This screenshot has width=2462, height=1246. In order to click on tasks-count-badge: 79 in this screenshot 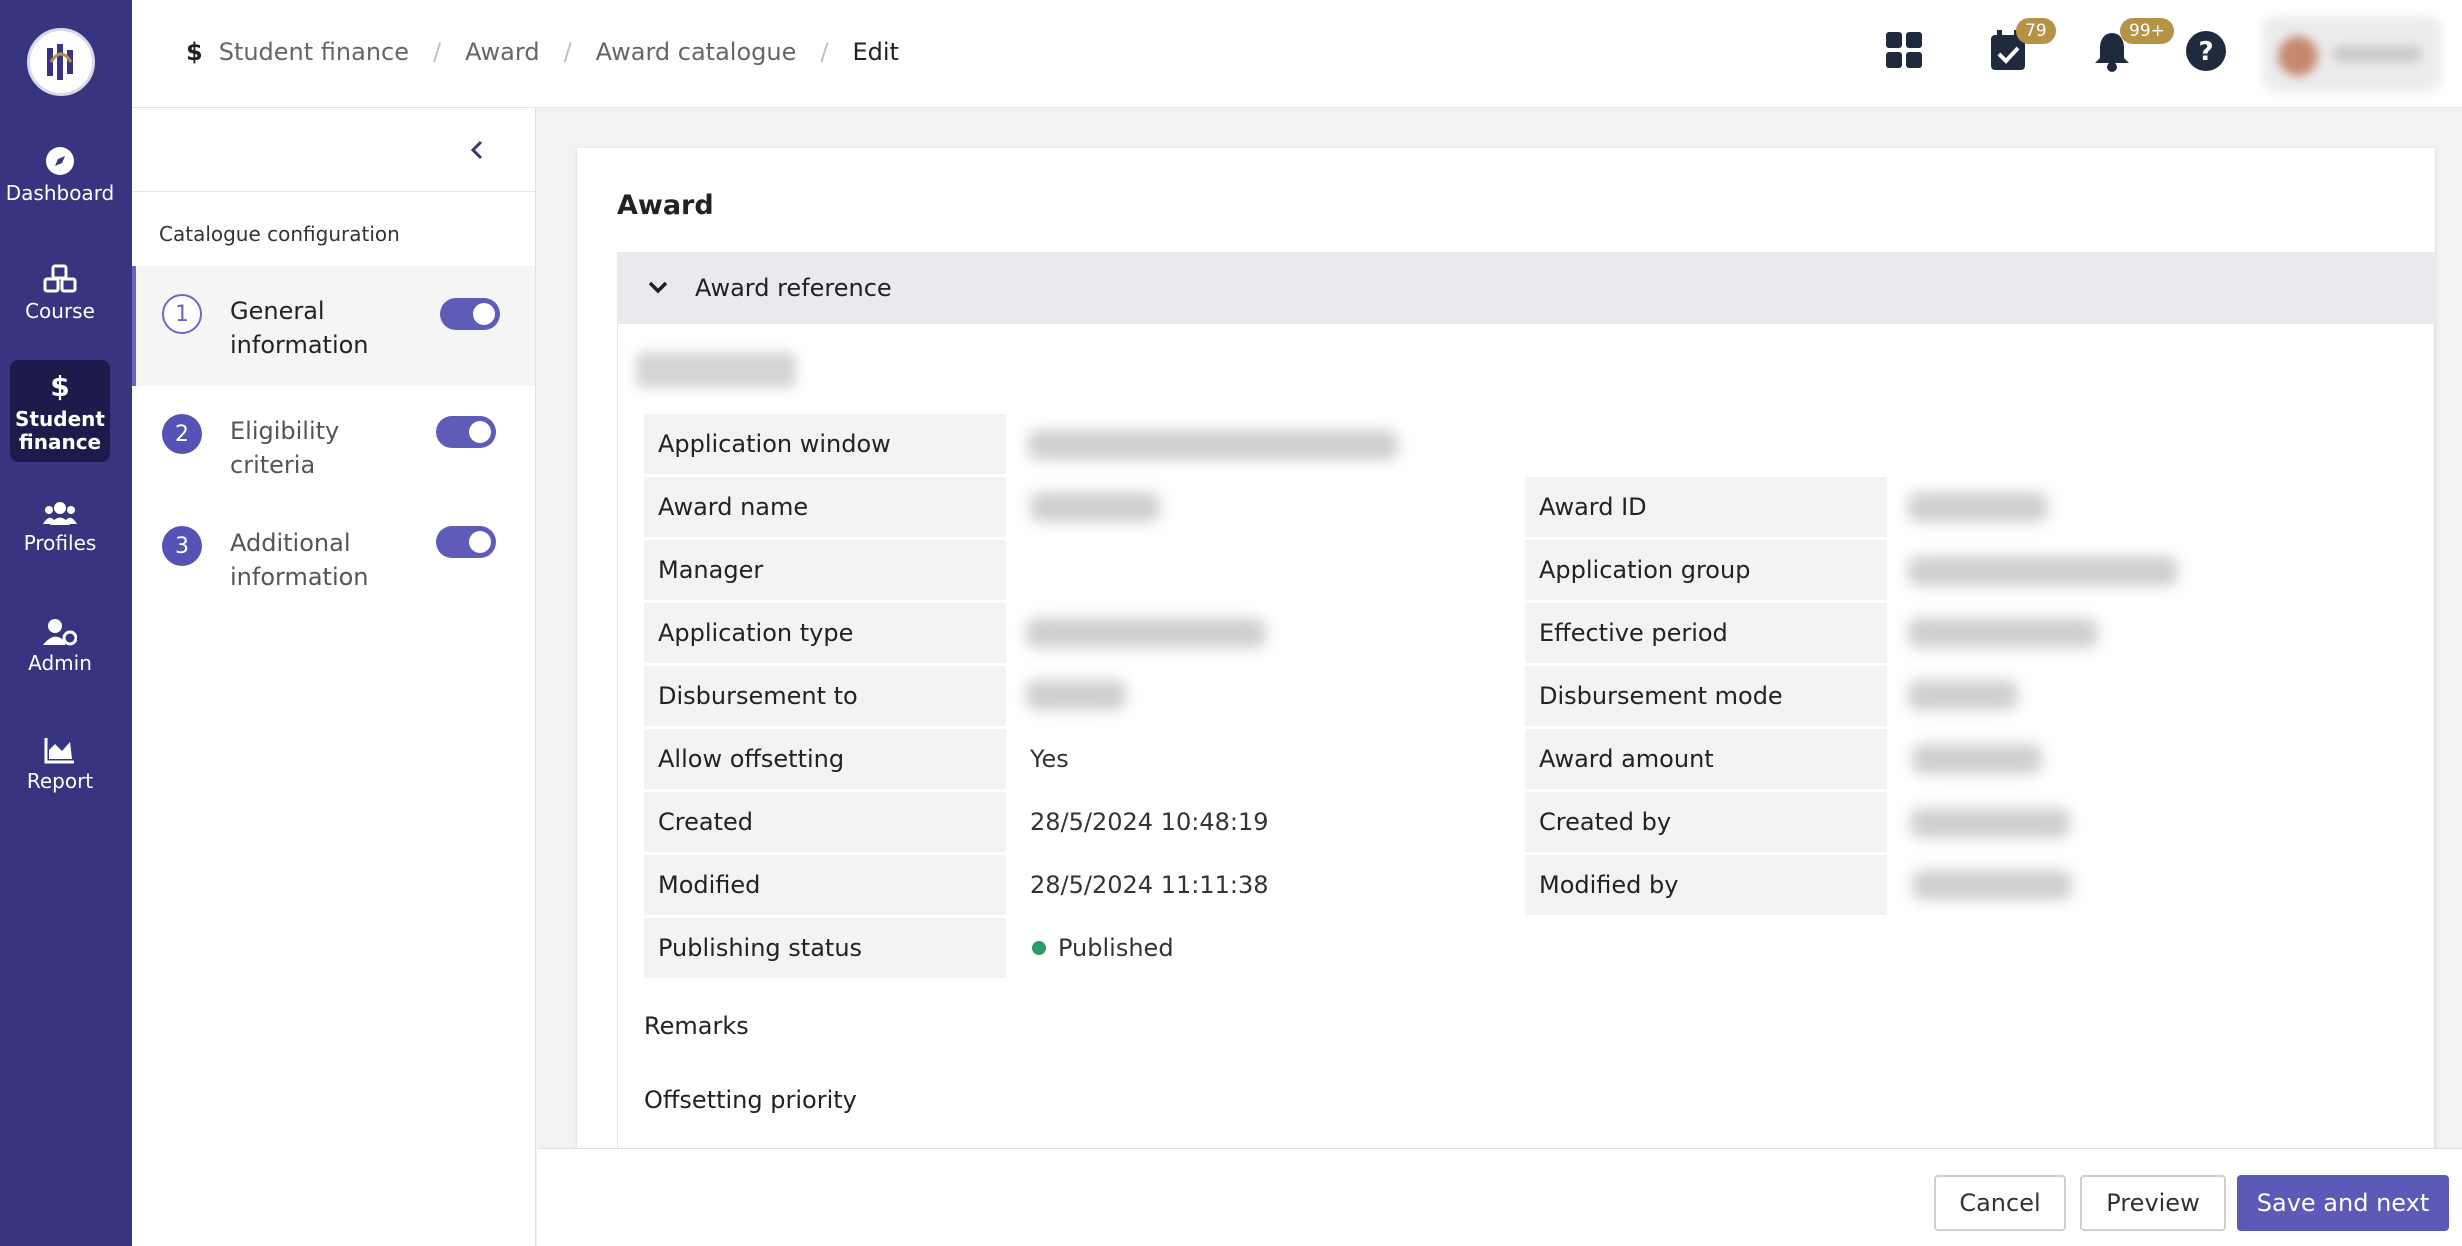, I will do `click(2036, 31)`.